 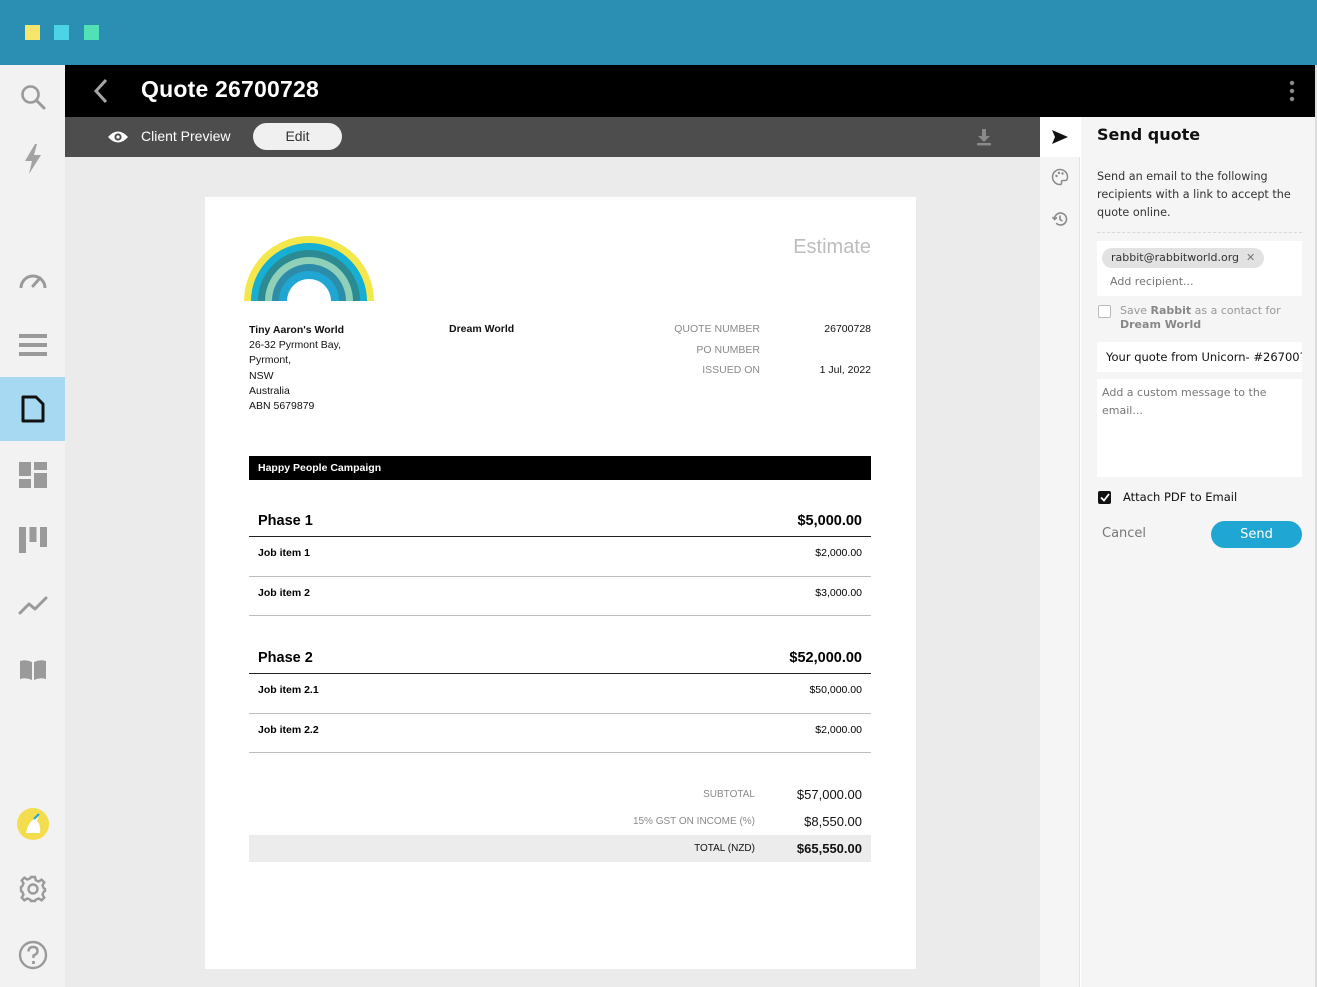 I want to click on tab-theme, so click(x=1060, y=177).